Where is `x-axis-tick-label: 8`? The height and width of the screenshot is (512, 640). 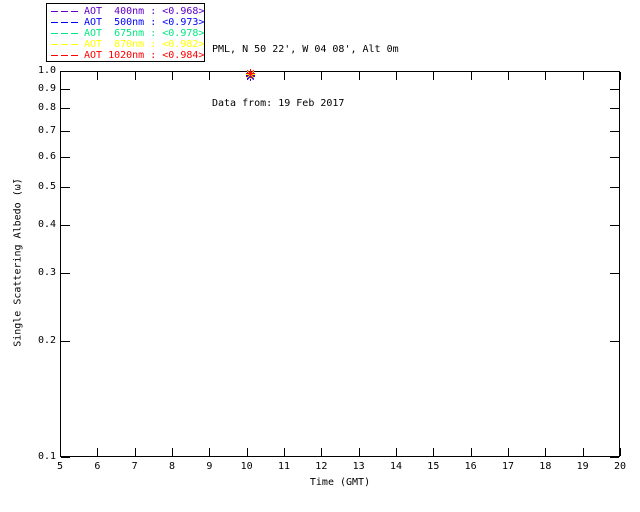
x-axis-tick-label: 8 is located at coordinates (172, 466).